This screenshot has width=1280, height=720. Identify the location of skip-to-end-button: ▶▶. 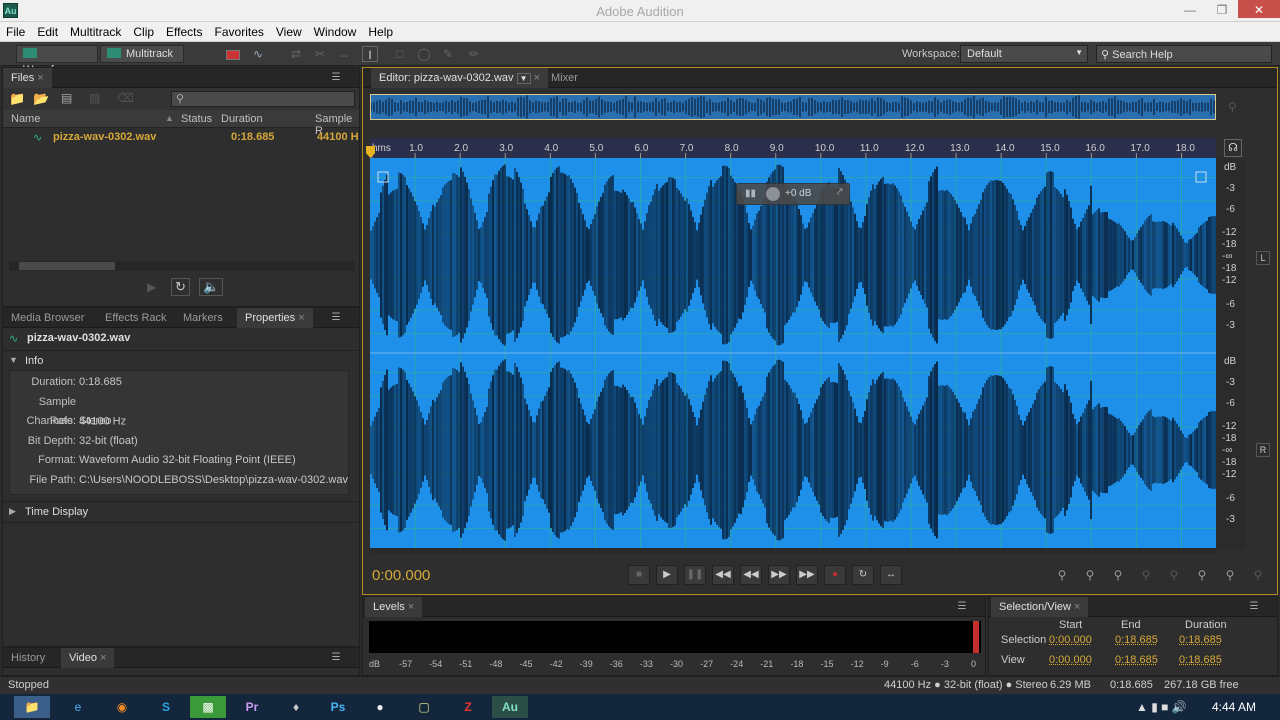
(807, 575).